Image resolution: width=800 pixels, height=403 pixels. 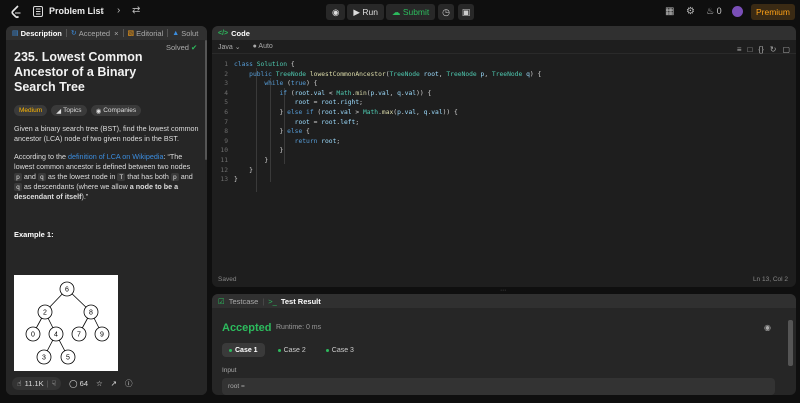 I want to click on case-3-tab: Case 3, so click(x=340, y=350).